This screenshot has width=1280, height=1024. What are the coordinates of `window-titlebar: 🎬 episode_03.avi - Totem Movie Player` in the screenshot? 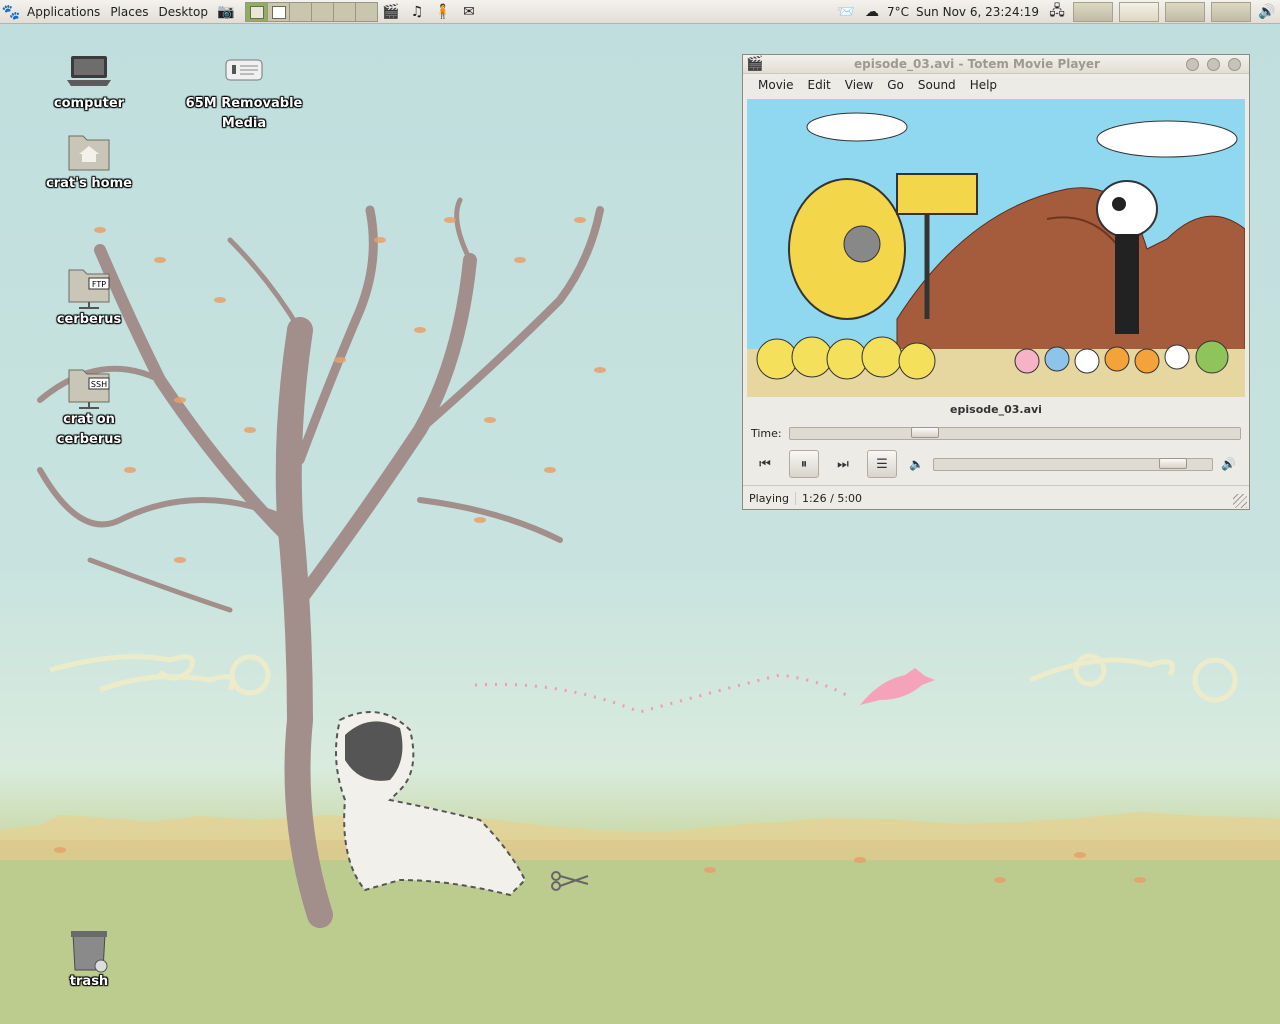 It's located at (996, 64).